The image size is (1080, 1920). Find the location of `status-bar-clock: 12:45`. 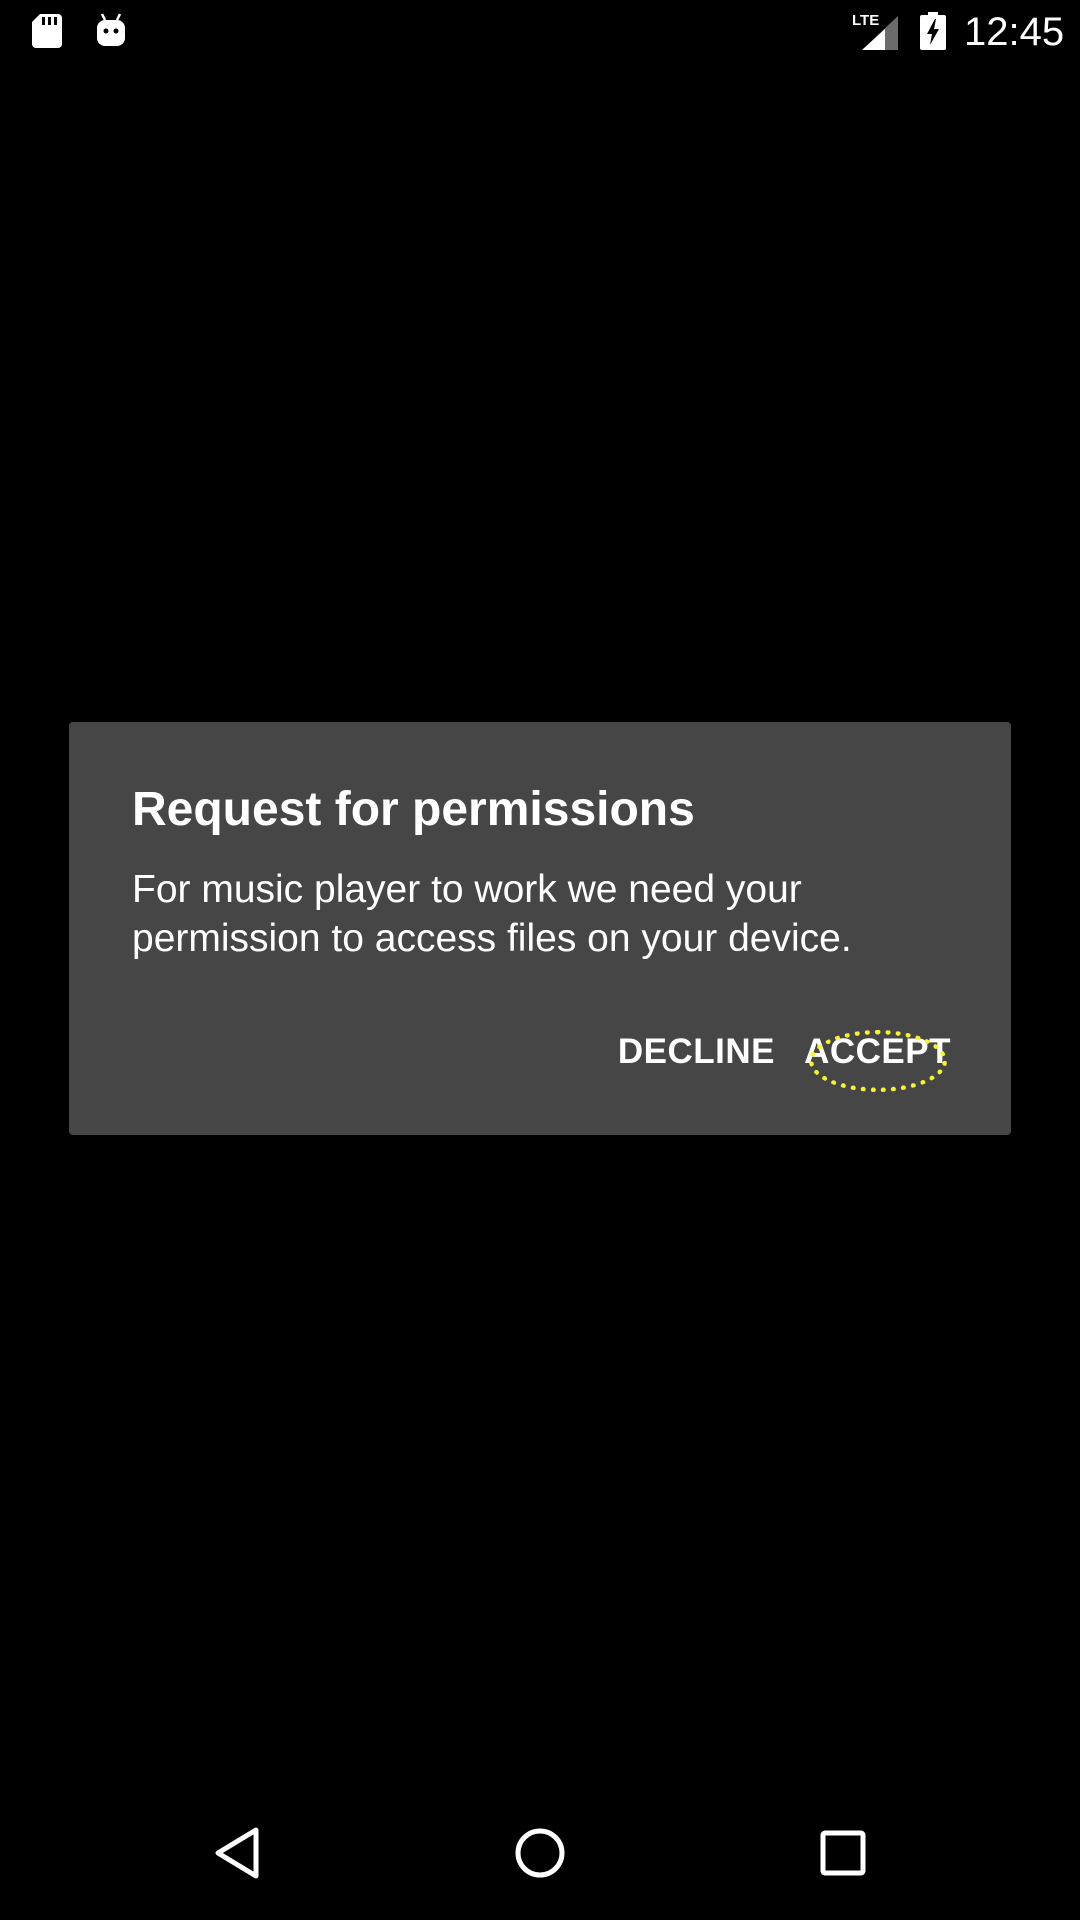

status-bar-clock: 12:45 is located at coordinates (1014, 32).